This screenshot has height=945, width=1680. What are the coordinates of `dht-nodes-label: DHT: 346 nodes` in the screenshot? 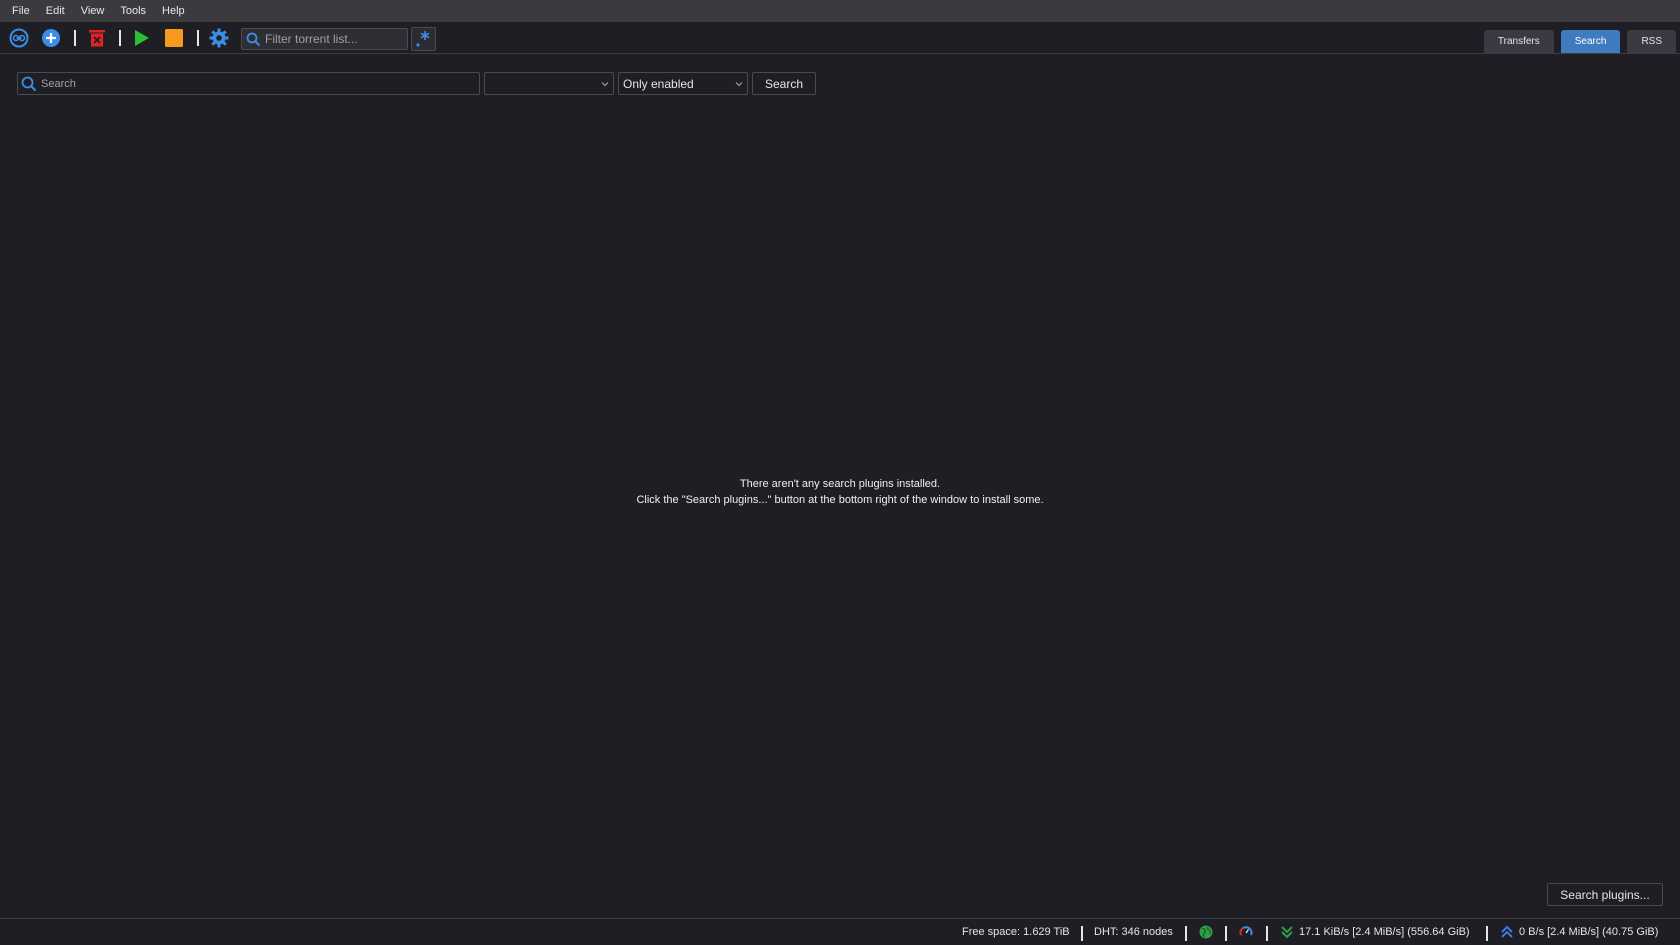 It's located at (1133, 932).